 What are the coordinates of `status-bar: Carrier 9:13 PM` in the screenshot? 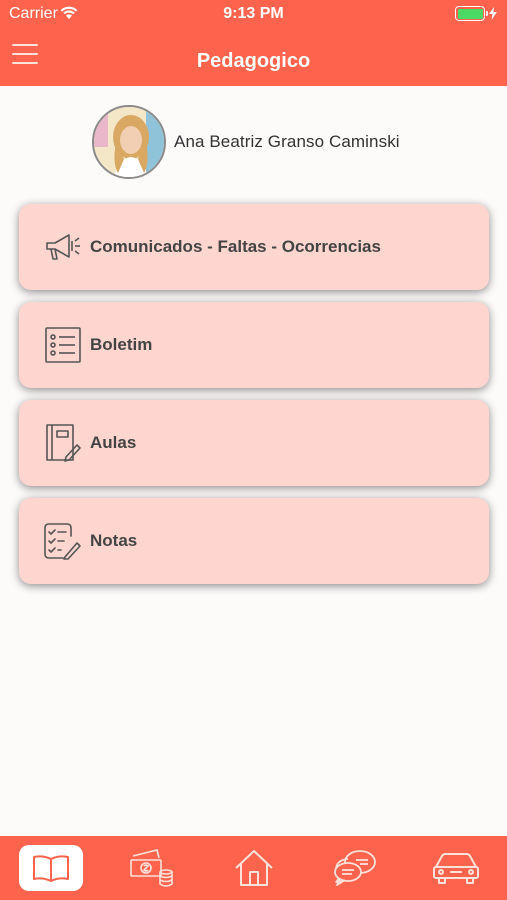 It's located at (253, 14).